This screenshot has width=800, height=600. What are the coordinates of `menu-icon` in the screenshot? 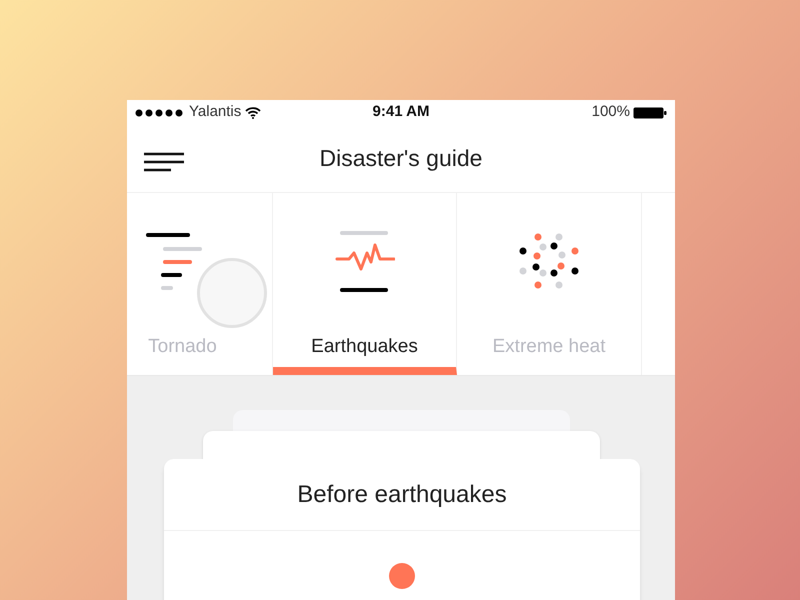 It's located at (164, 162).